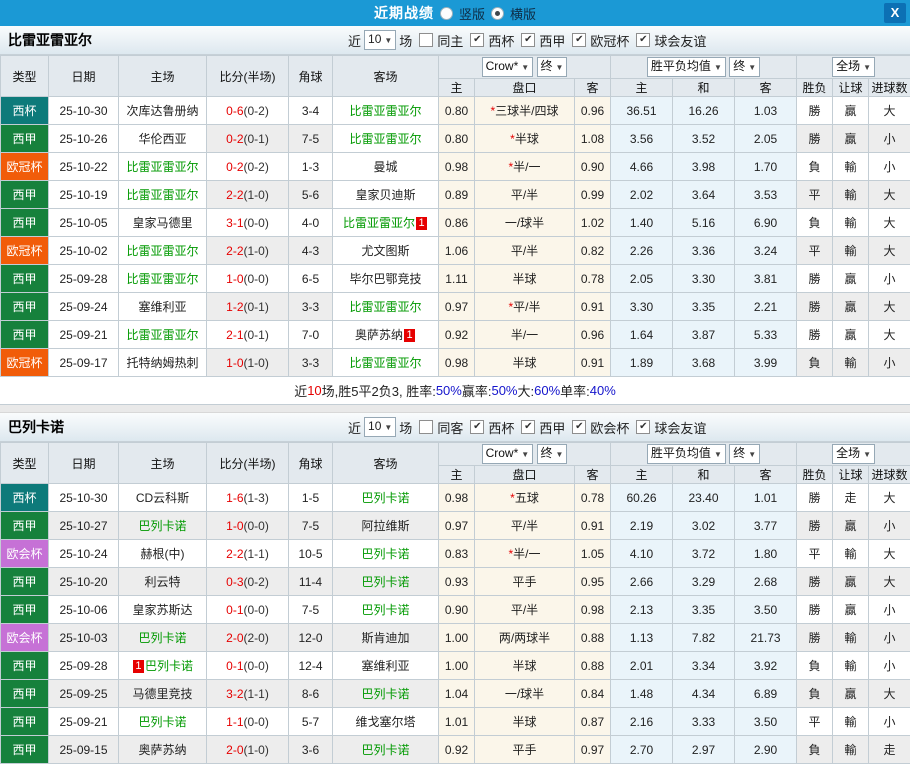 This screenshot has width=910, height=764. I want to click on handicap-cell: 半球, so click(525, 722).